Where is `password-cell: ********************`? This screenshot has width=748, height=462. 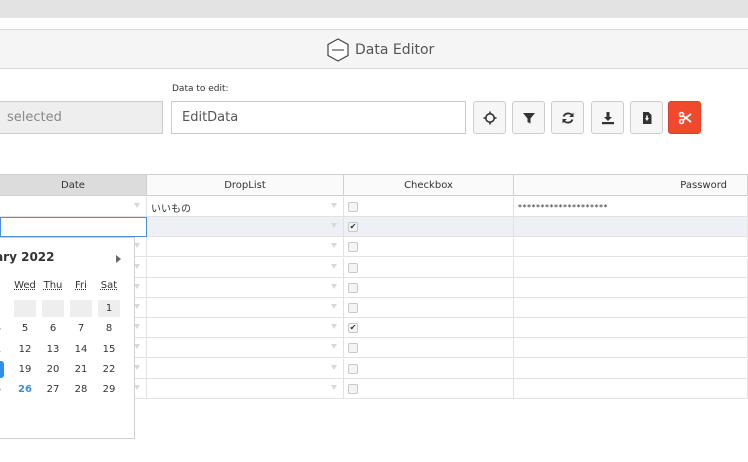 password-cell: ******************** is located at coordinates (631, 207).